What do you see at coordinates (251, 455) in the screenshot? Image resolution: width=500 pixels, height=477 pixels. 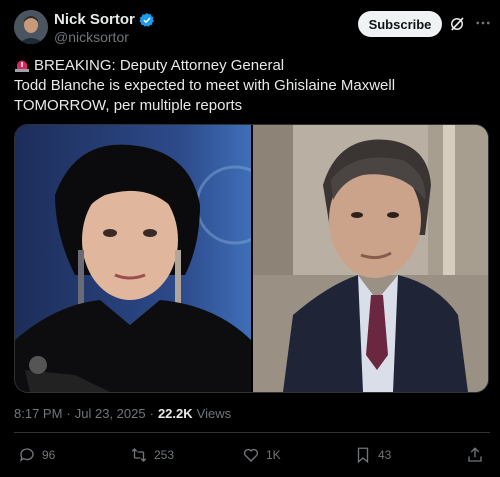 I see `like-icon` at bounding box center [251, 455].